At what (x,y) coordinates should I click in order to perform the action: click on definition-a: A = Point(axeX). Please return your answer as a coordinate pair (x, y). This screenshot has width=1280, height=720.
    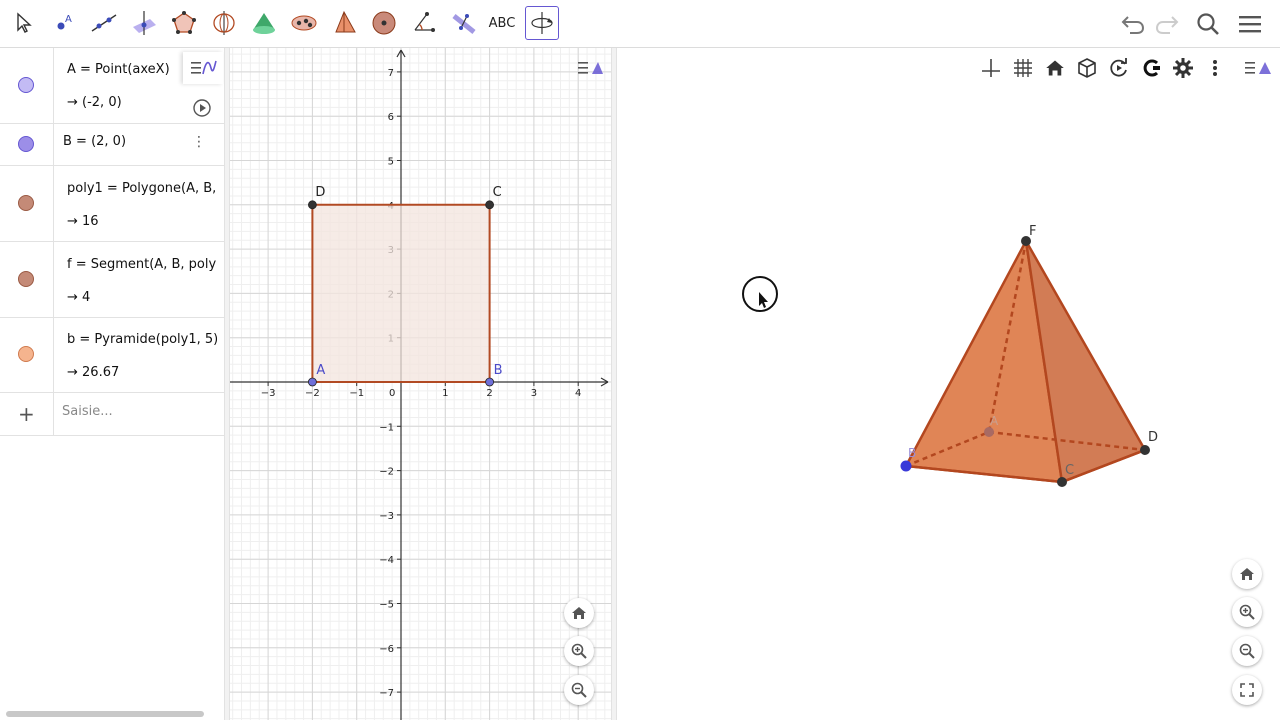
    Looking at the image, I should click on (123, 69).